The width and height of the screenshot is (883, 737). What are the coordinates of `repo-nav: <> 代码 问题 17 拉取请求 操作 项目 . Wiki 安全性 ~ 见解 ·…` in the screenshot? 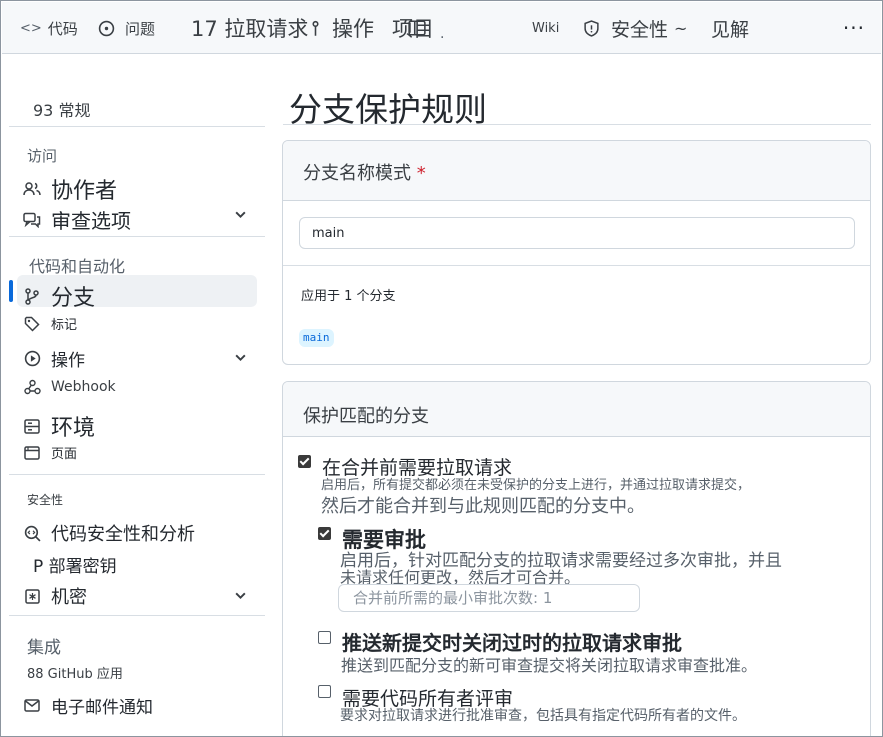 It's located at (441, 28).